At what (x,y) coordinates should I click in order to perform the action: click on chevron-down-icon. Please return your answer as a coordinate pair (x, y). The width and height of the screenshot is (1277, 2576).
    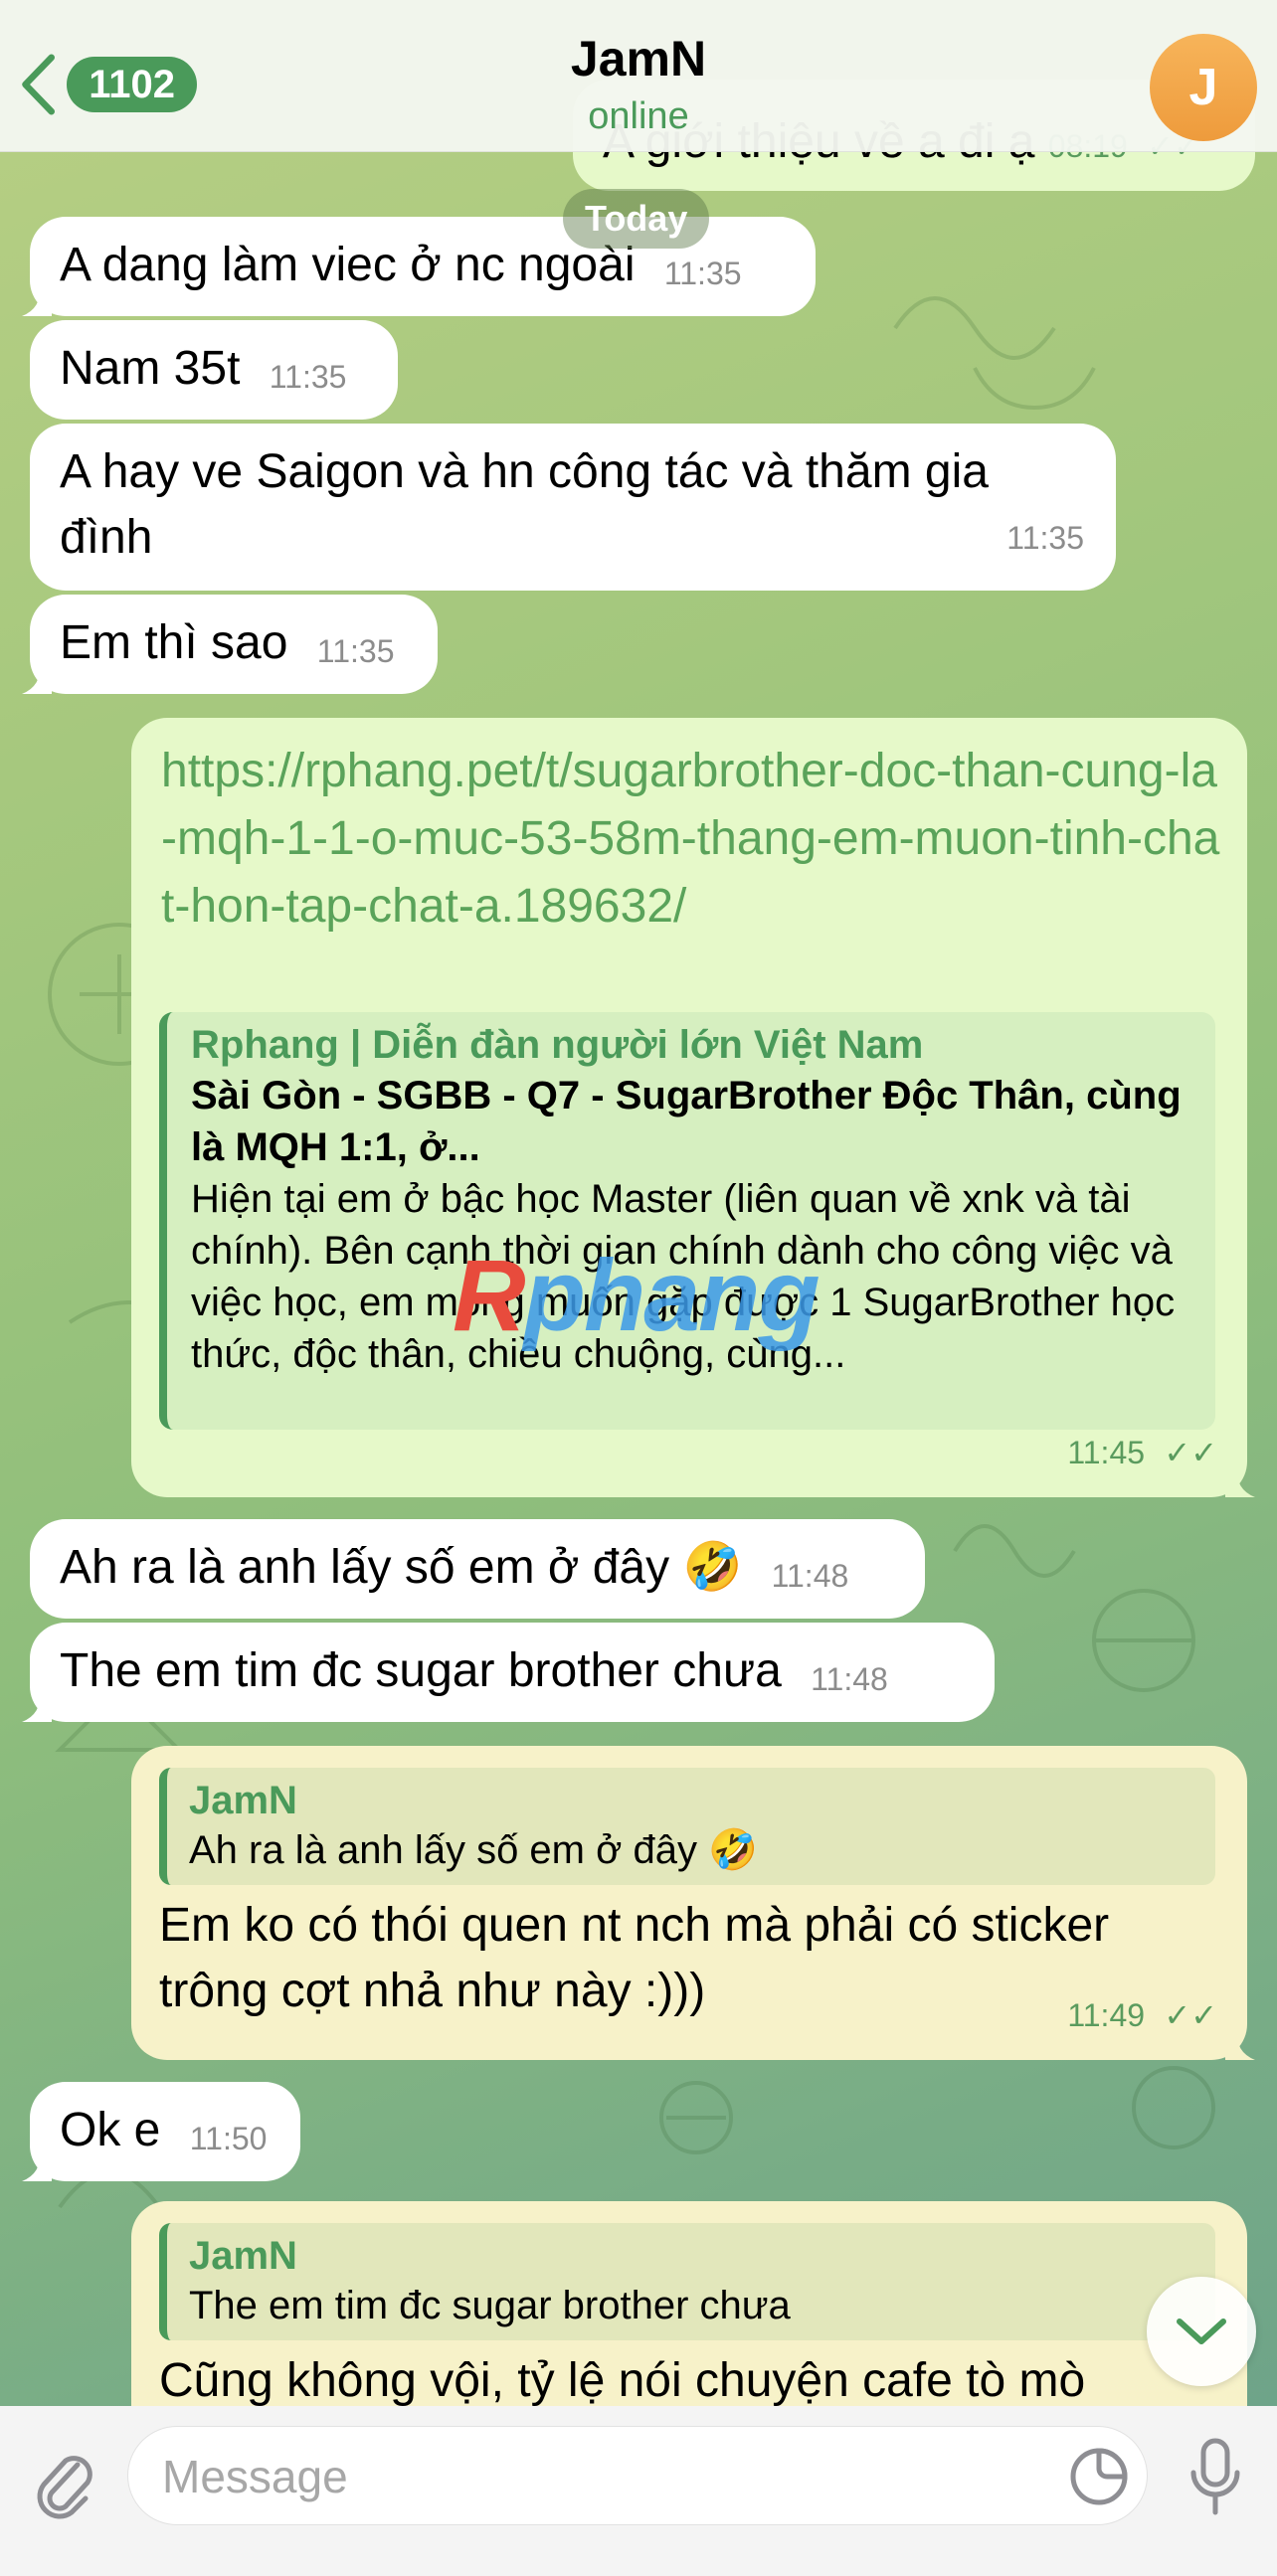
    Looking at the image, I should click on (1201, 2331).